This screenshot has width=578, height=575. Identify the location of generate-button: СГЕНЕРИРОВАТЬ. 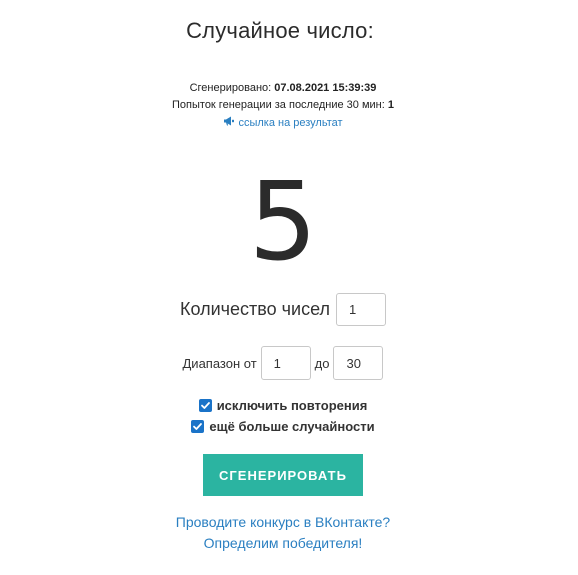
(283, 475).